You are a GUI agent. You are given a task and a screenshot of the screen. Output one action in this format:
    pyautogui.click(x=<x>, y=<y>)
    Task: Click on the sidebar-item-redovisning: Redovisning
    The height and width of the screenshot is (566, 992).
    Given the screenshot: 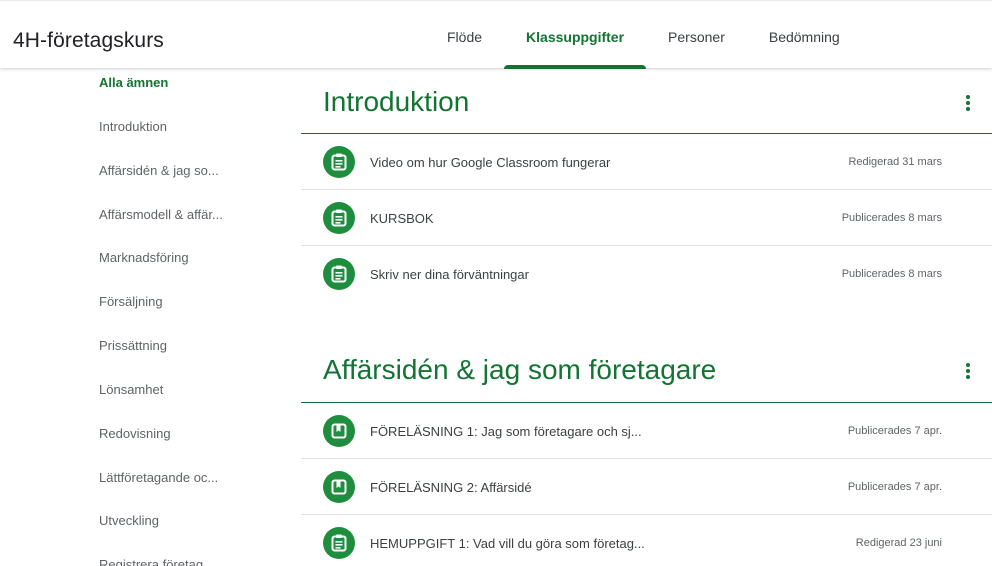 What is the action you would take?
    pyautogui.click(x=135, y=433)
    